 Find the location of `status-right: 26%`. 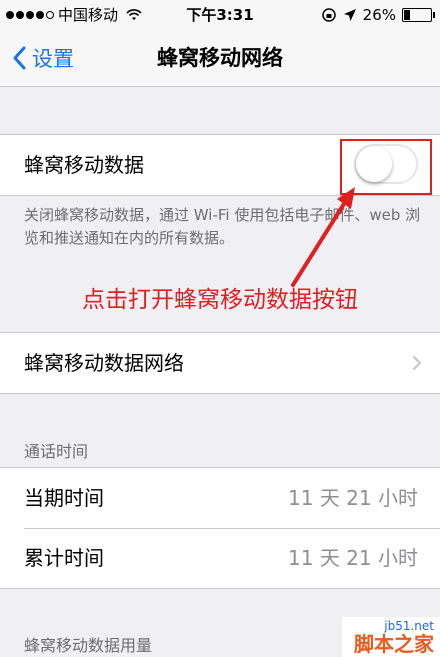

status-right: 26% is located at coordinates (378, 15).